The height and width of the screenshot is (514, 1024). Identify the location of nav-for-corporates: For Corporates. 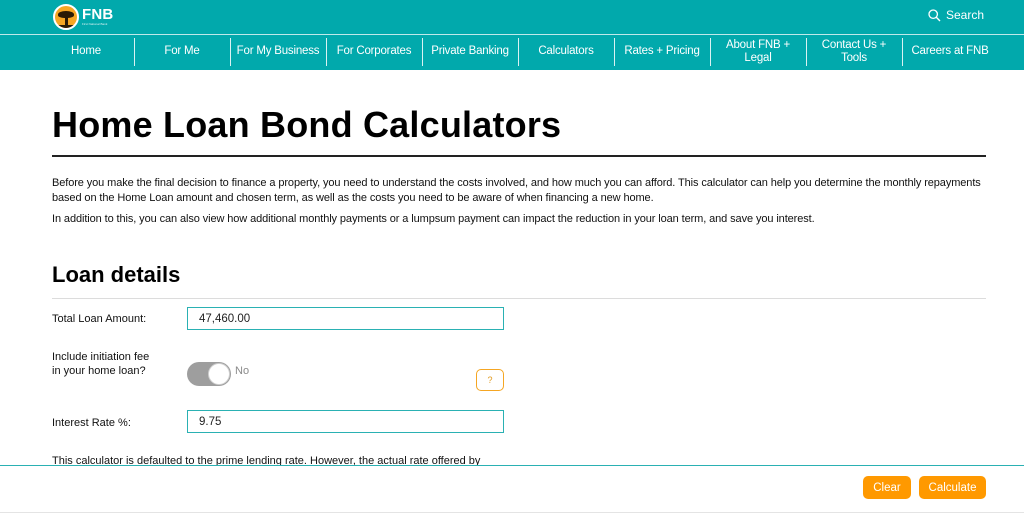
(374, 51).